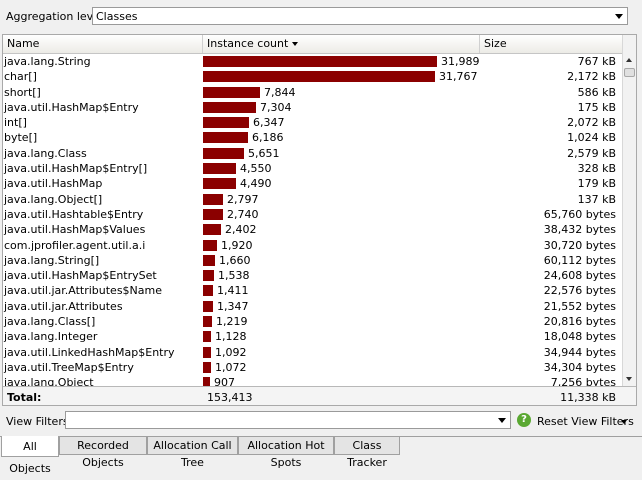 The width and height of the screenshot is (642, 480). I want to click on size-value: 2,579 kB, so click(591, 153).